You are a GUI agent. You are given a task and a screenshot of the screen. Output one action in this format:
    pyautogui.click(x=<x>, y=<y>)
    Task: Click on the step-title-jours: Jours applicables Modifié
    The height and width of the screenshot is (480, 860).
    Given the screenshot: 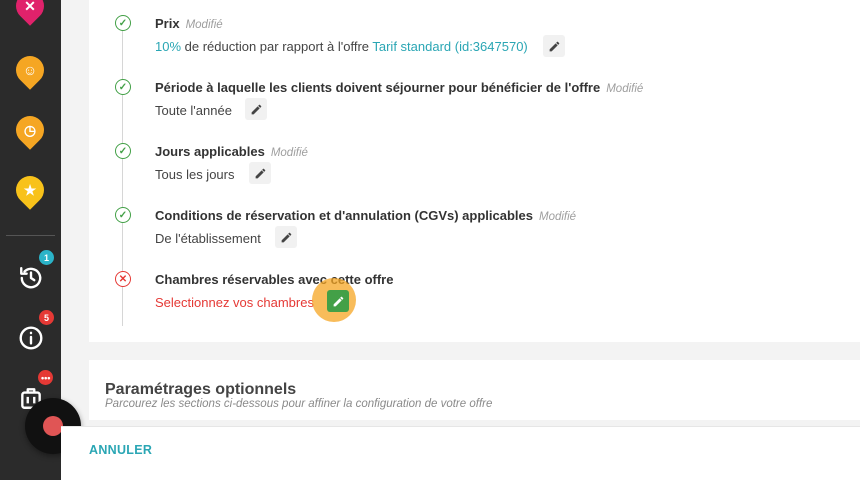 What is the action you would take?
    pyautogui.click(x=231, y=151)
    